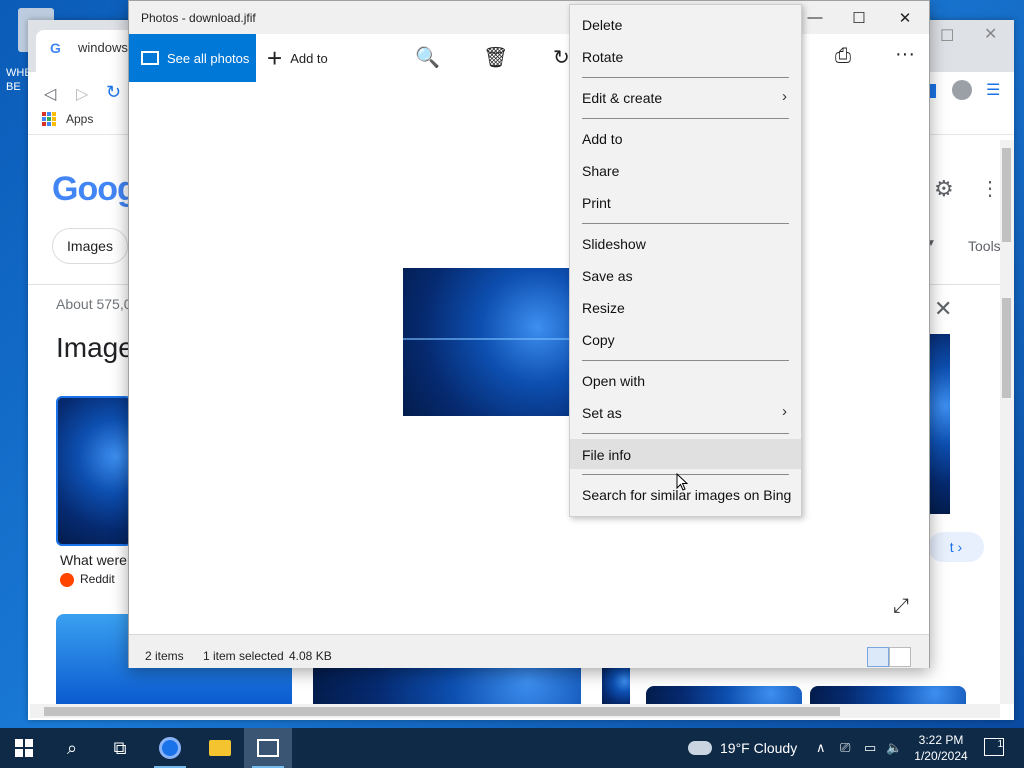 The height and width of the screenshot is (768, 1024). What do you see at coordinates (685, 243) in the screenshot?
I see `menu-item-slideshow: Slideshow` at bounding box center [685, 243].